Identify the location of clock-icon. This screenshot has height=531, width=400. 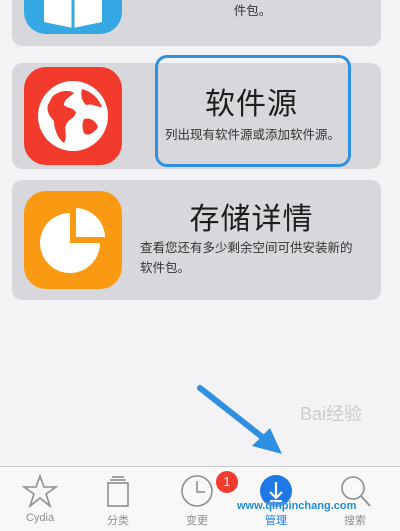
(197, 491).